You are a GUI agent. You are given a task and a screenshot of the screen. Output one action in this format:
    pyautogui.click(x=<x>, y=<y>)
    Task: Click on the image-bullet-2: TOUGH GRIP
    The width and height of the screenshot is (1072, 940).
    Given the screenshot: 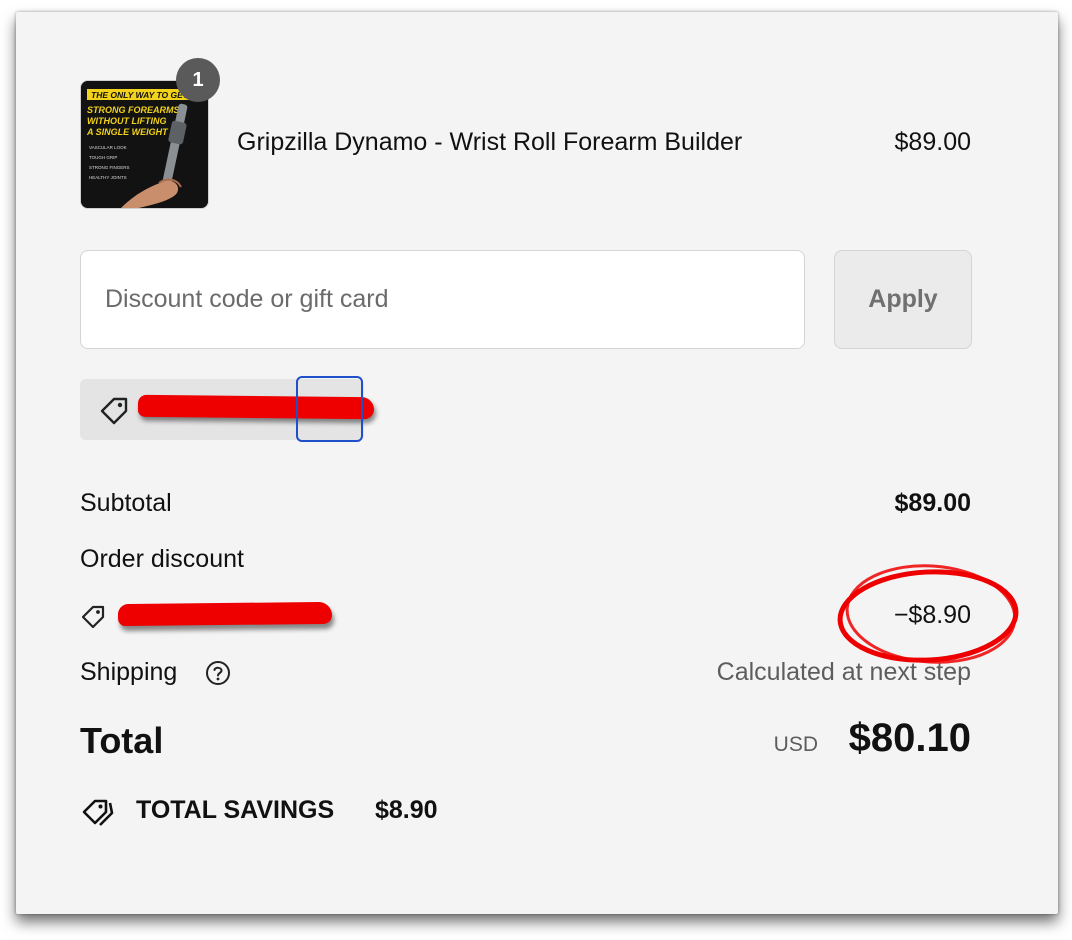 What is the action you would take?
    pyautogui.click(x=103, y=157)
    